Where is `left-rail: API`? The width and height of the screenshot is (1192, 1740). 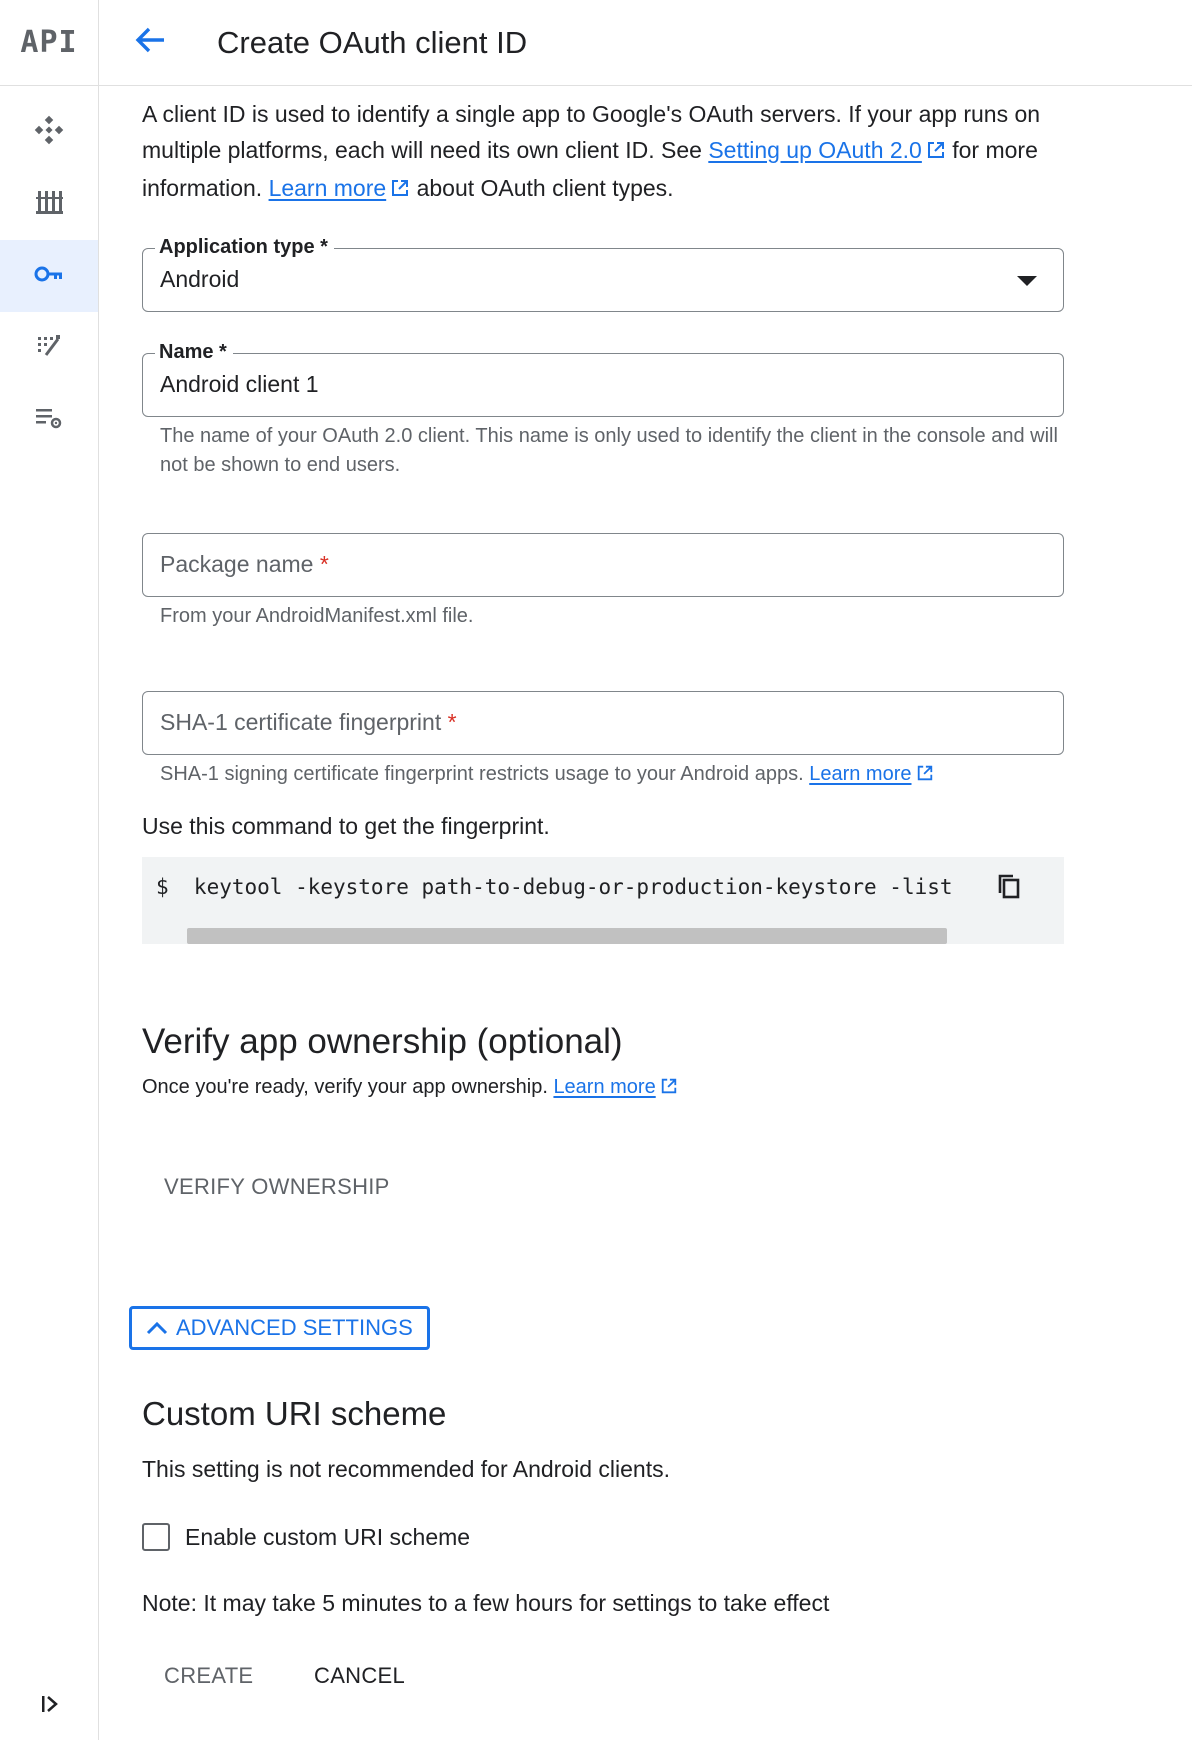
left-rail: API is located at coordinates (49, 870).